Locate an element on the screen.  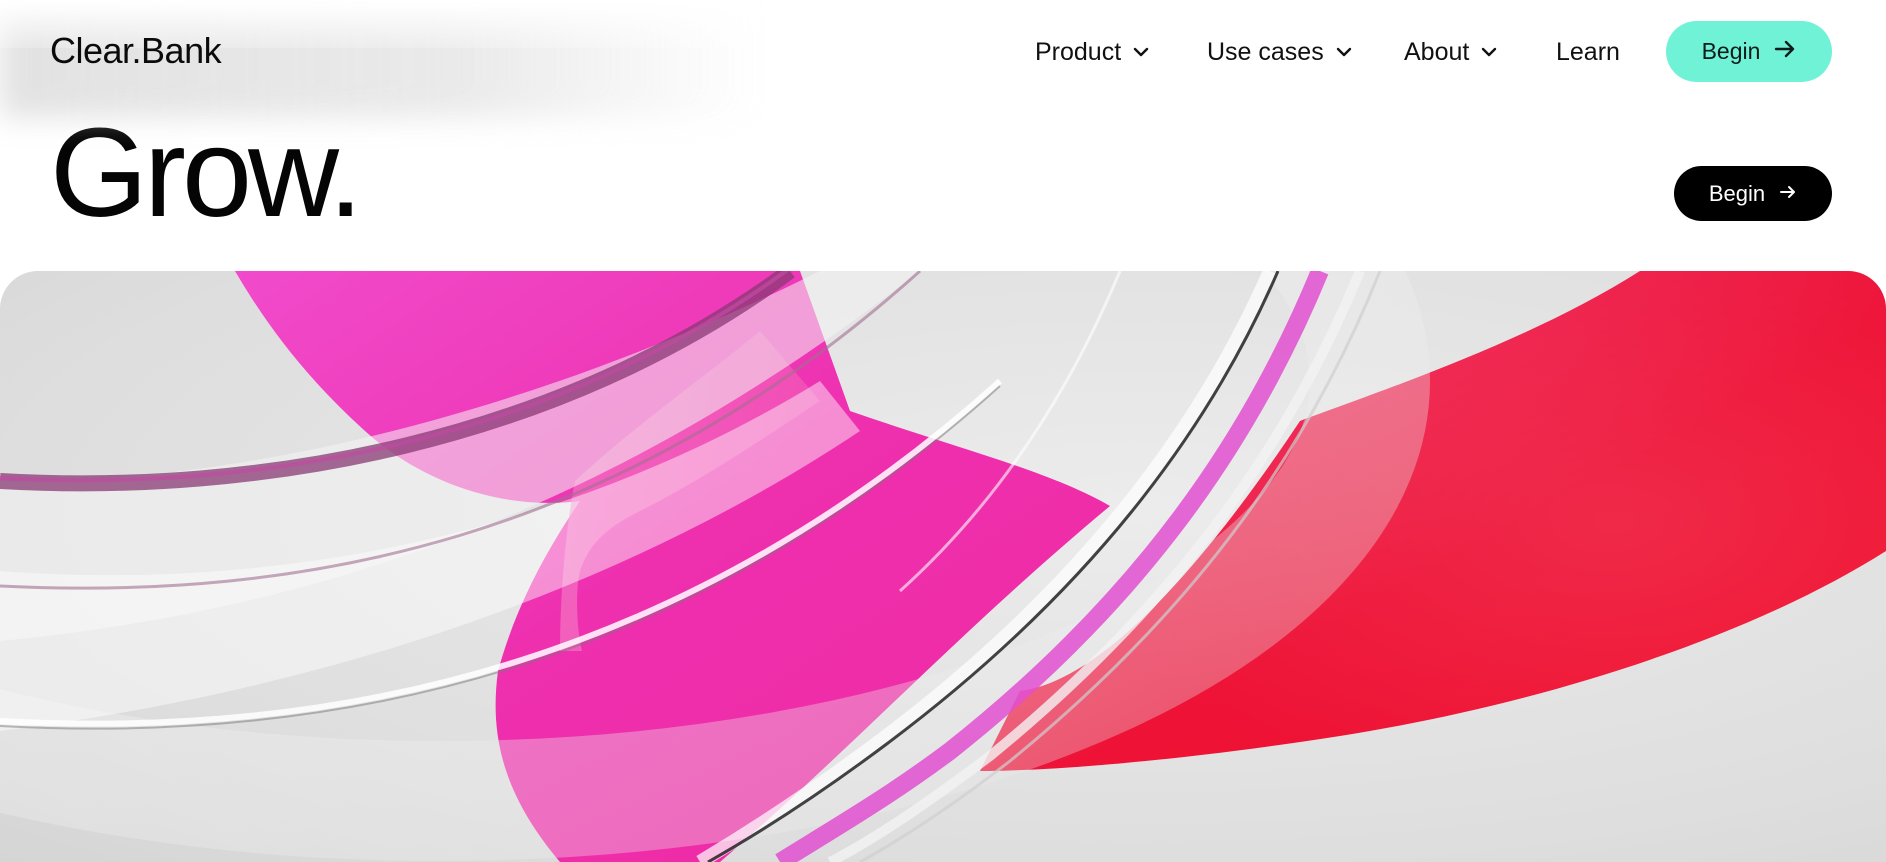
hero-begin-button: Begin is located at coordinates (1753, 193).